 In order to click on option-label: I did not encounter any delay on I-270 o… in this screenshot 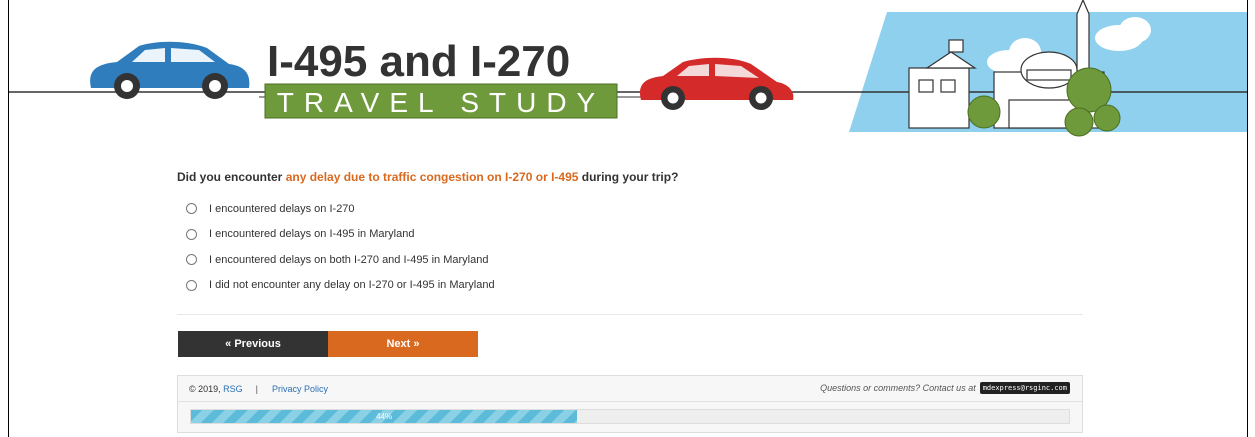, I will do `click(352, 285)`.